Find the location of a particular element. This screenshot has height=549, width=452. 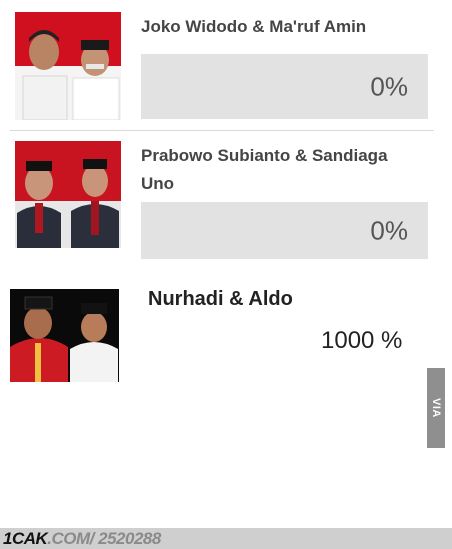

footer-path: .COM/ 2520288 is located at coordinates (104, 538).